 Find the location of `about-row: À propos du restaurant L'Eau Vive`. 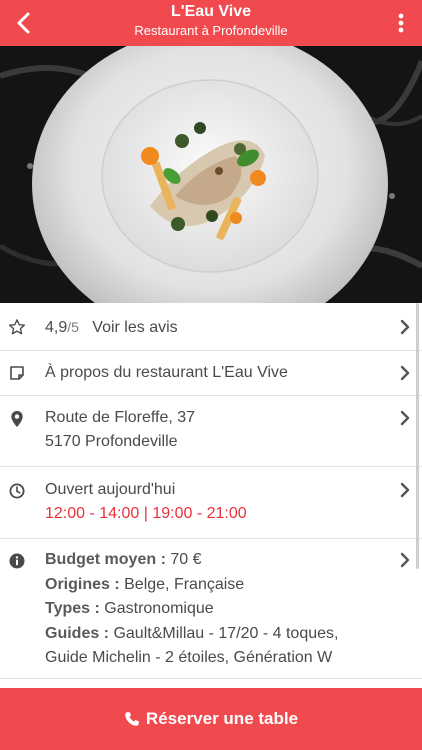

about-row: À propos du restaurant L'Eau Vive is located at coordinates (211, 373).